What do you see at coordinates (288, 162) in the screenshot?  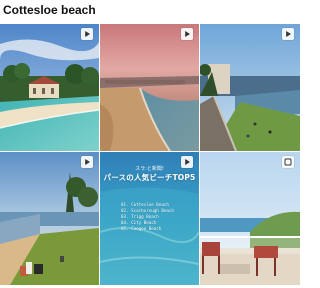 I see `checkbox-icon` at bounding box center [288, 162].